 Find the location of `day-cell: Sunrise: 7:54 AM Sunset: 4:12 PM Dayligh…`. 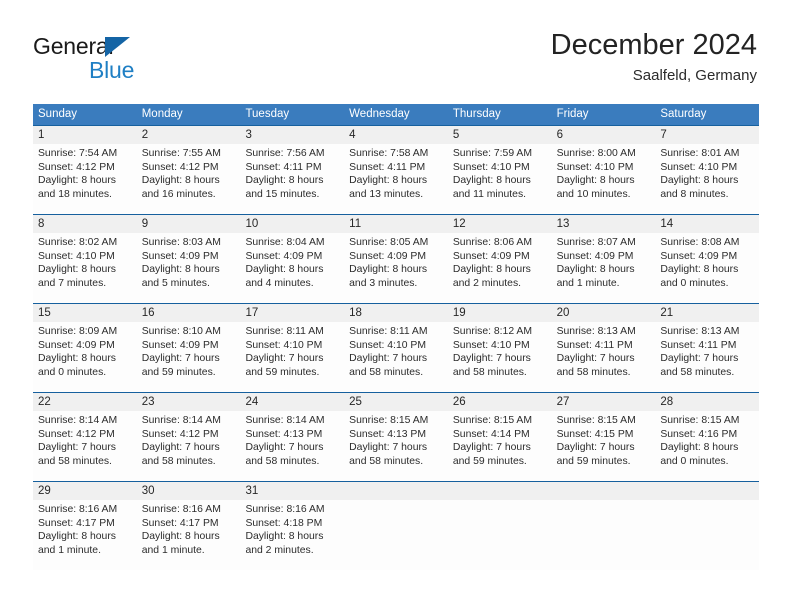

day-cell: Sunrise: 7:54 AM Sunset: 4:12 PM Dayligh… is located at coordinates (85, 179).